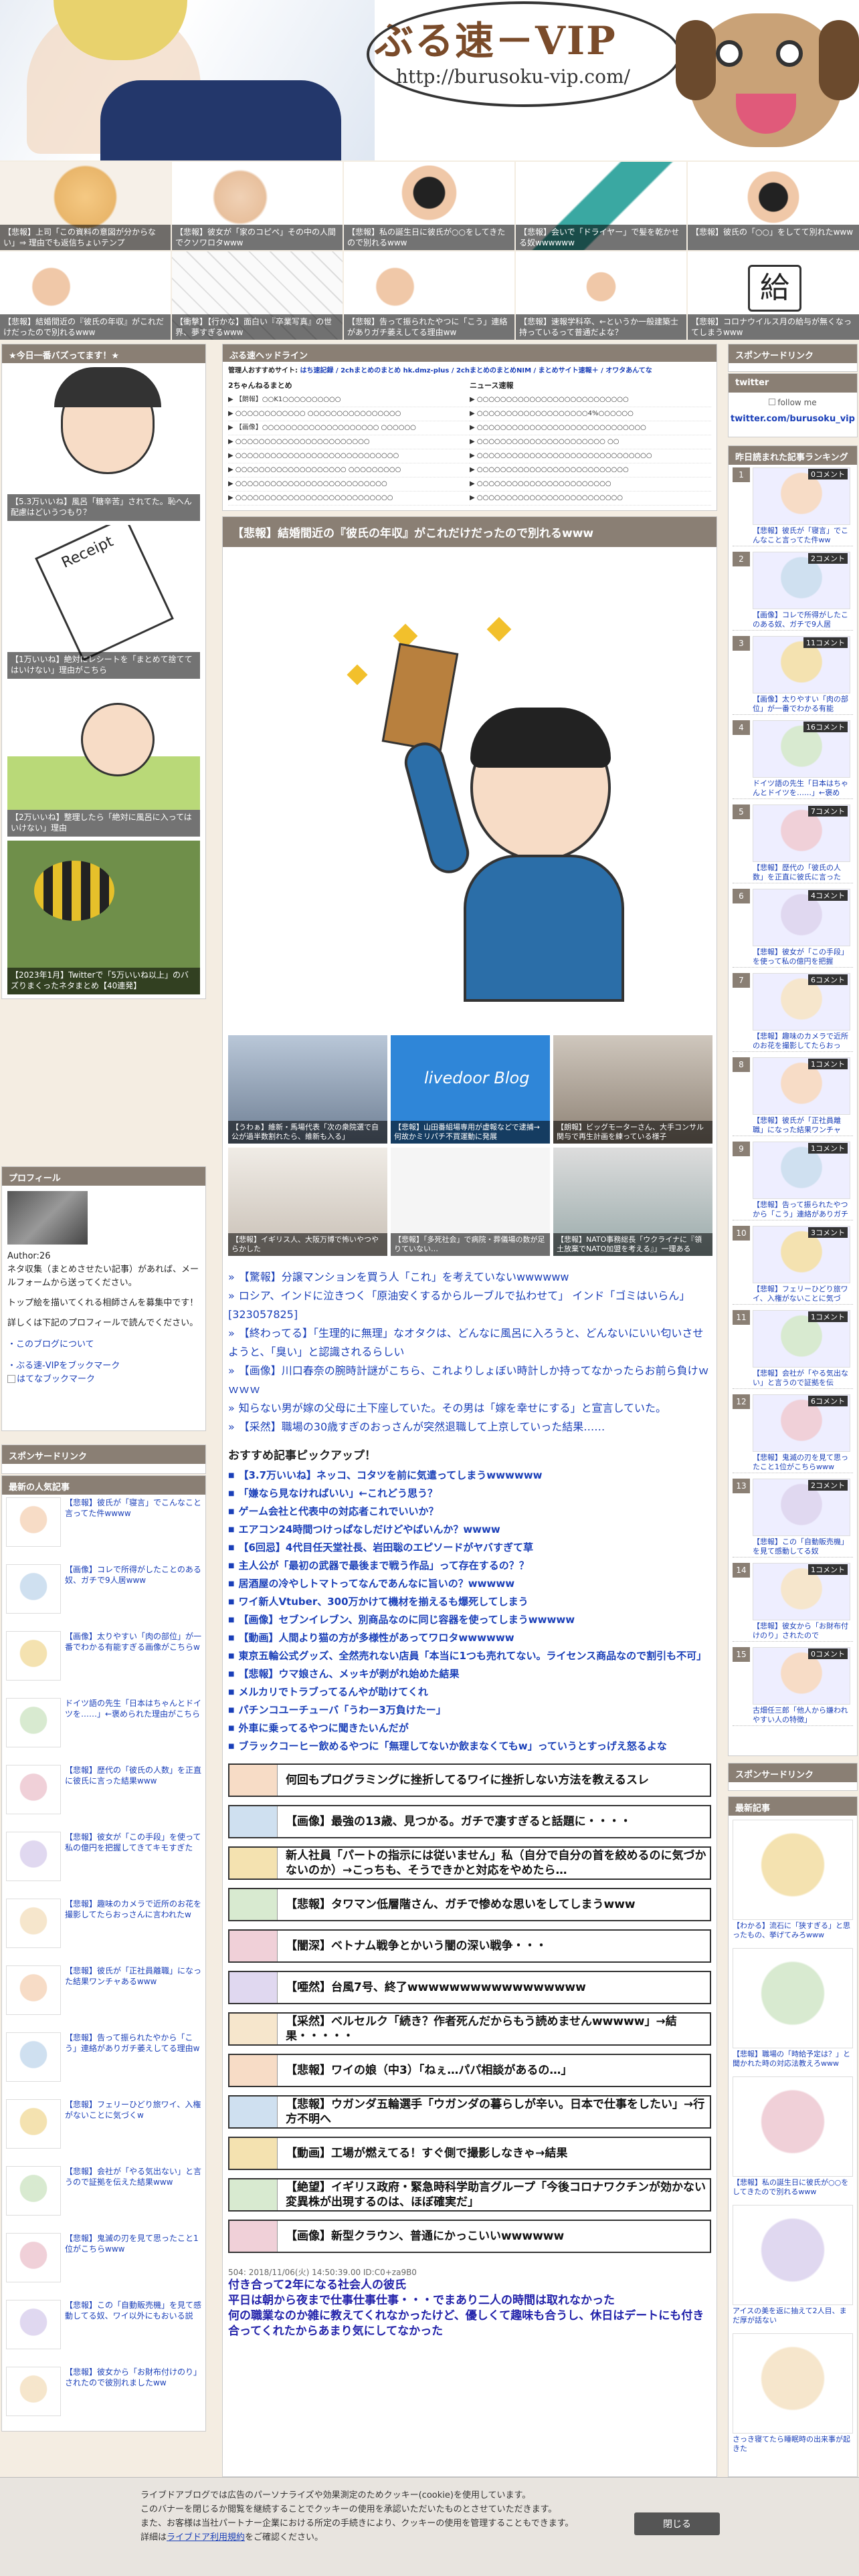  Describe the element at coordinates (349, 456) in the screenshot. I see `antenna-item: ▶ ○○○○○○○○○○○○○○○○○○○○○○○○○○○○` at that location.